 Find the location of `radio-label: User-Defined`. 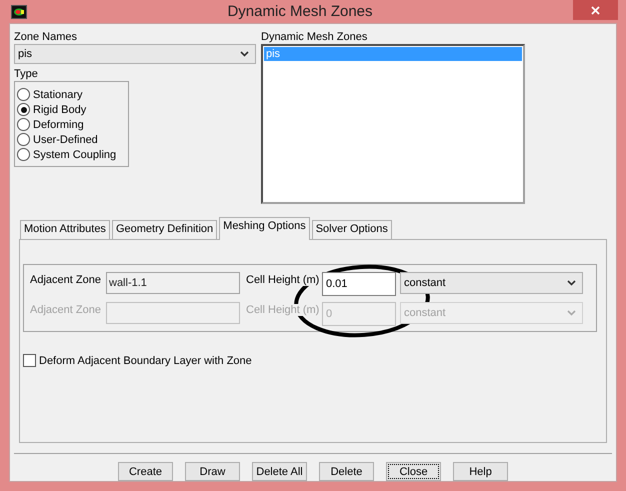

radio-label: User-Defined is located at coordinates (65, 140).